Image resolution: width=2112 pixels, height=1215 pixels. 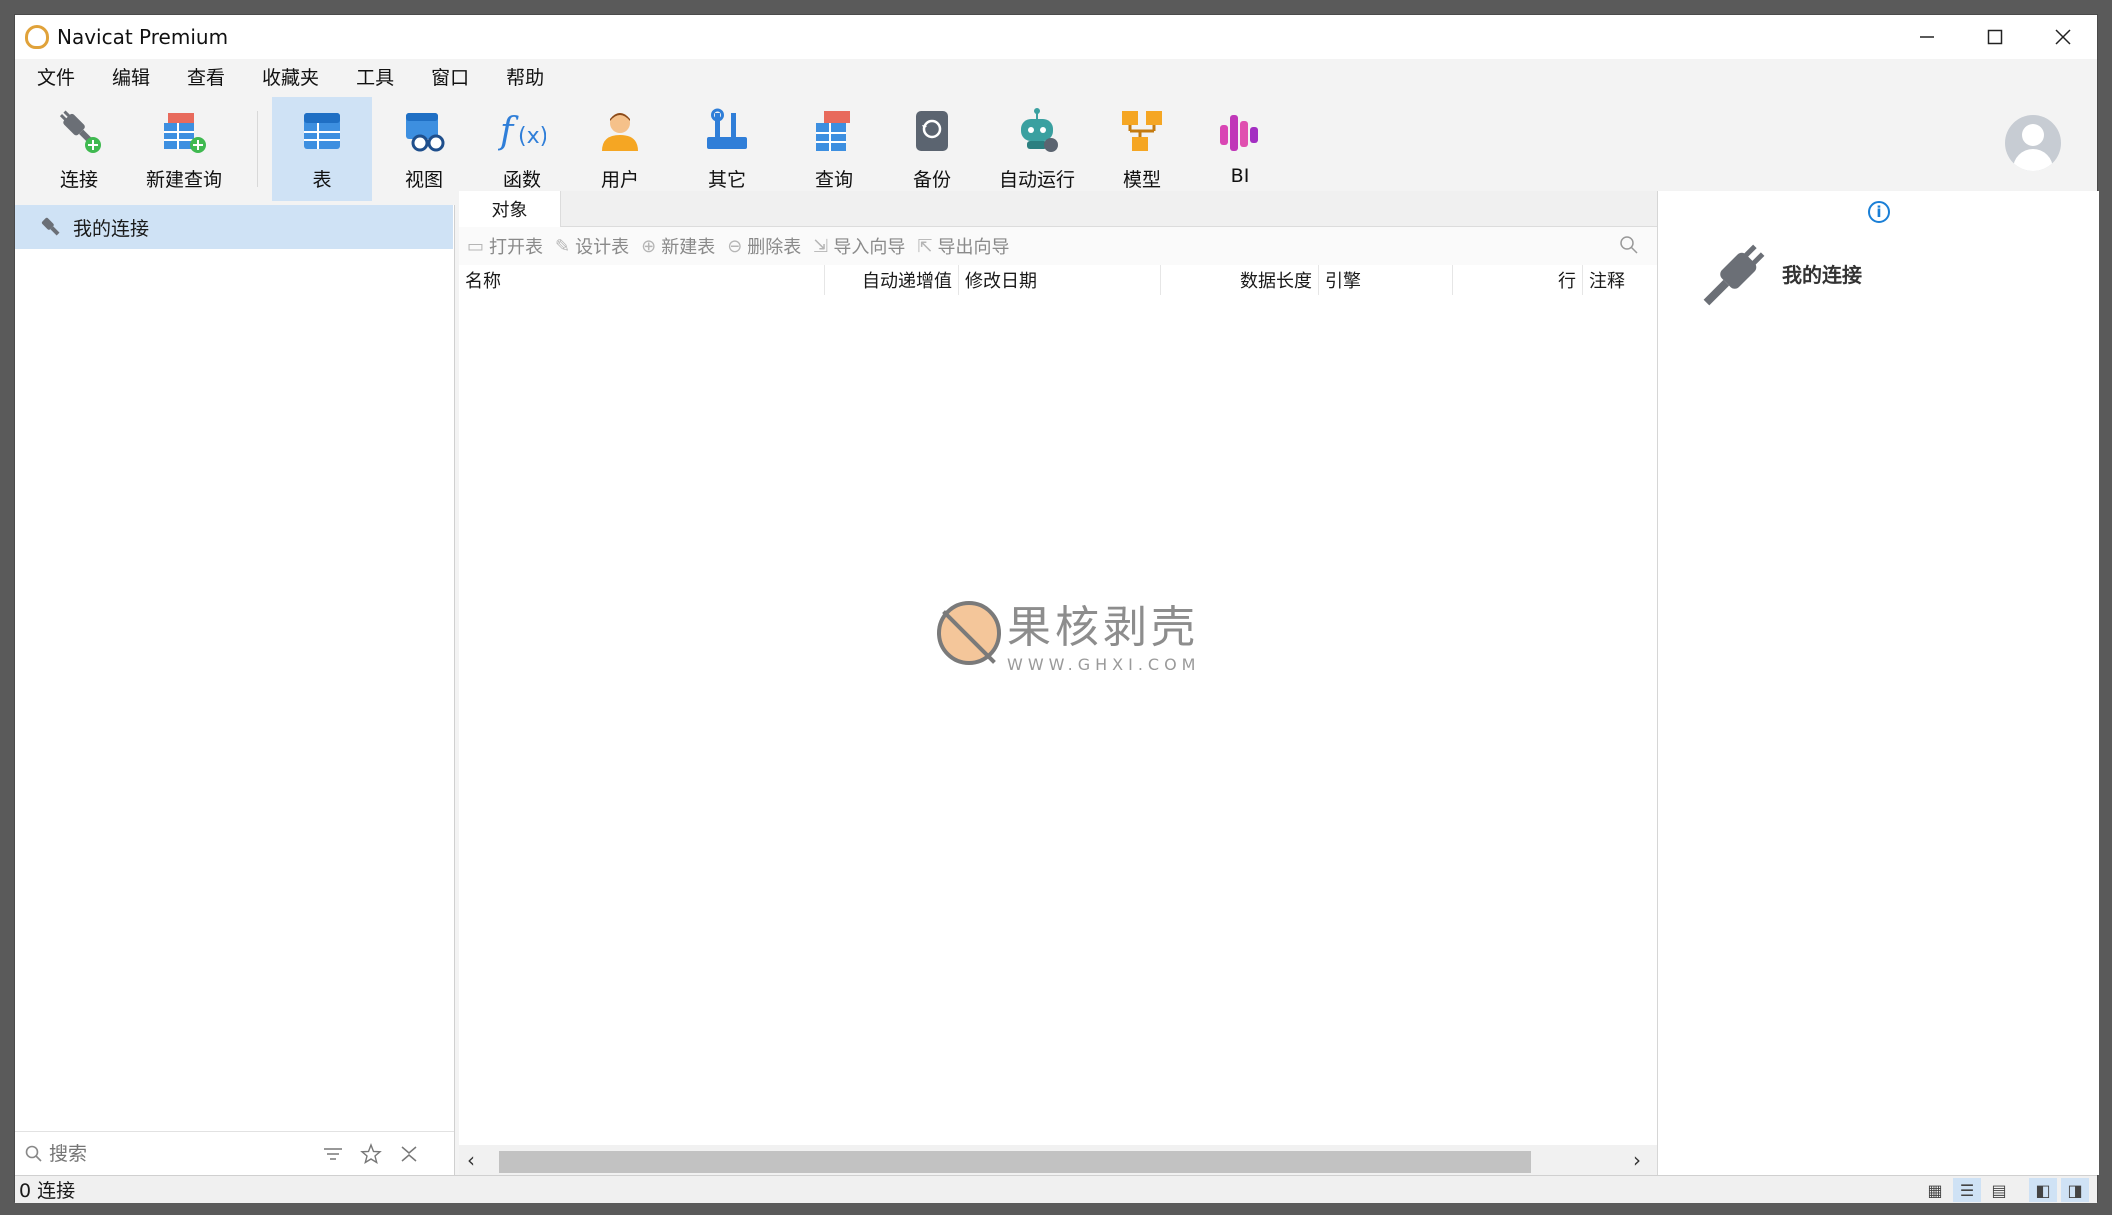 What do you see at coordinates (471, 1160) in the screenshot?
I see `scroll-left-icon: ‹` at bounding box center [471, 1160].